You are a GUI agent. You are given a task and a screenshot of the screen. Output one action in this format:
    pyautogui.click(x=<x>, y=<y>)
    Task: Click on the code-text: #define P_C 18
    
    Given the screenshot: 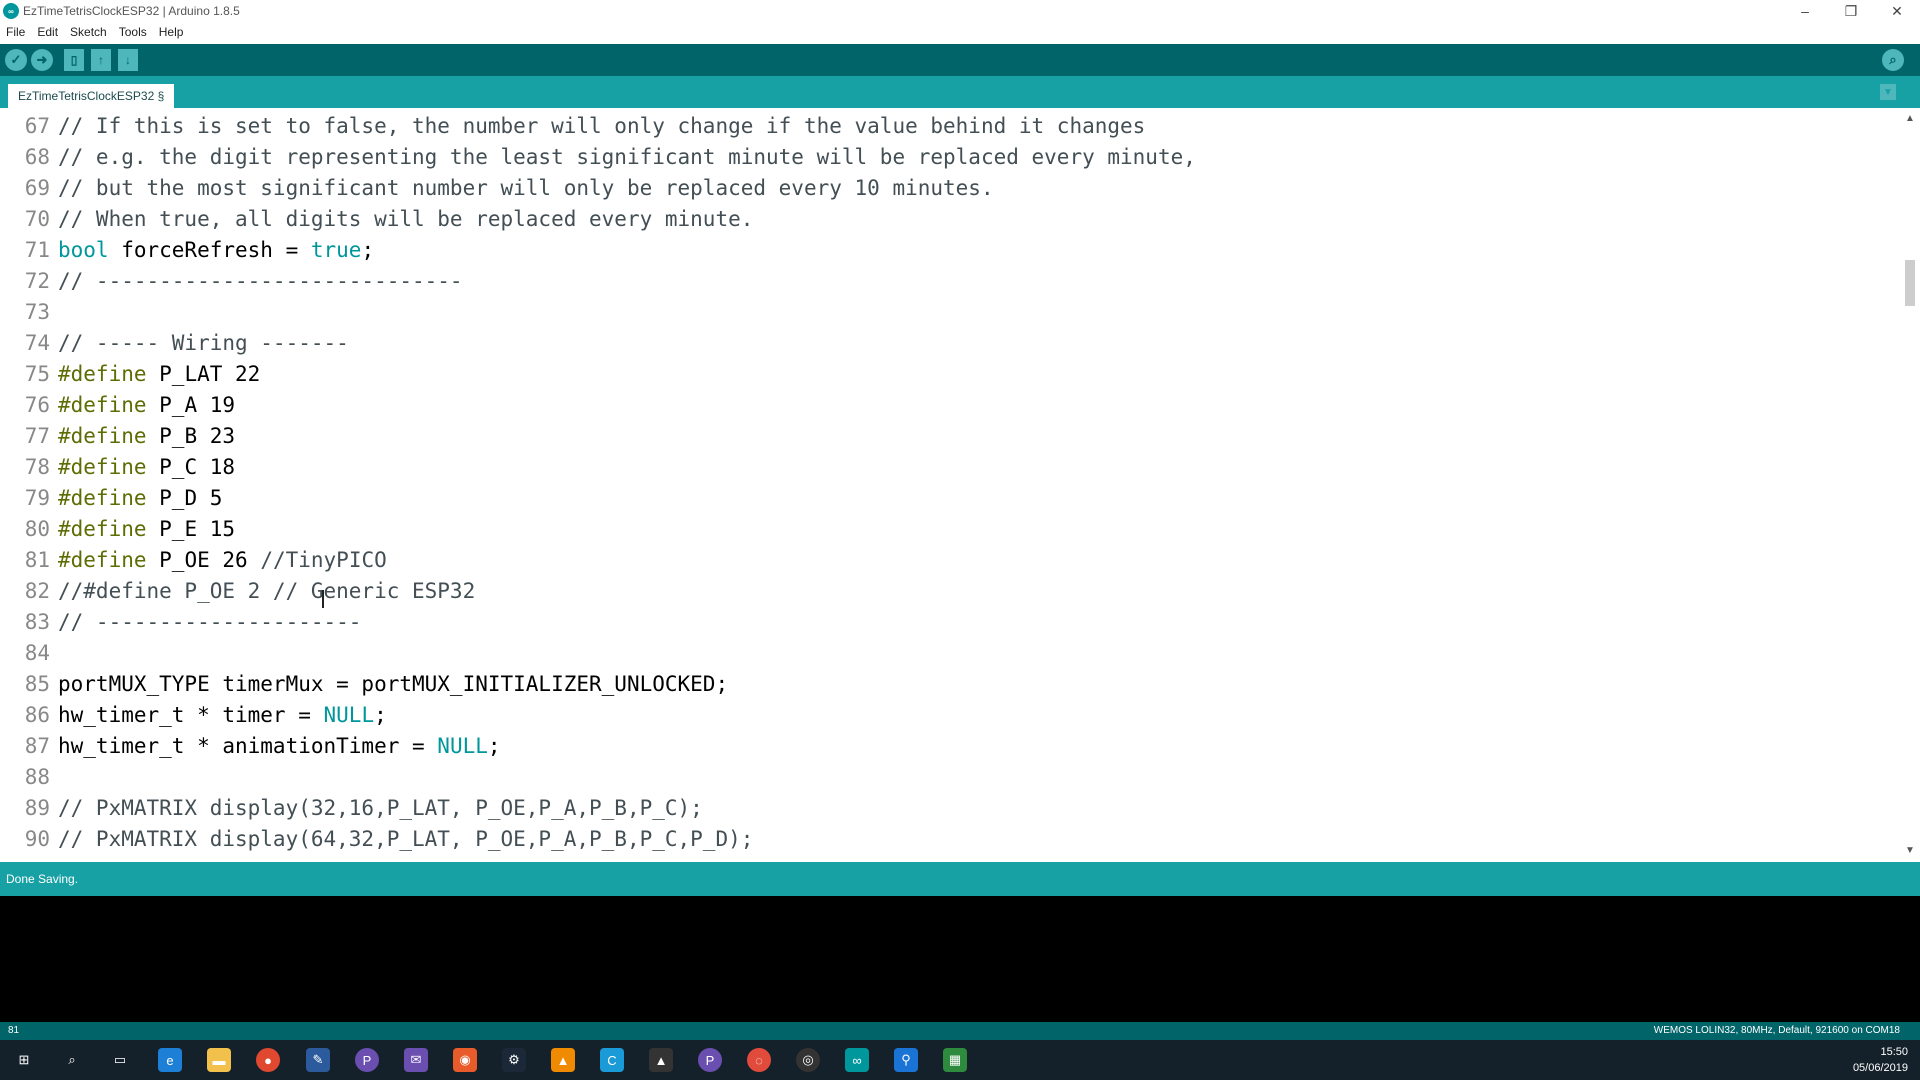 What is the action you would take?
    pyautogui.click(x=142, y=467)
    